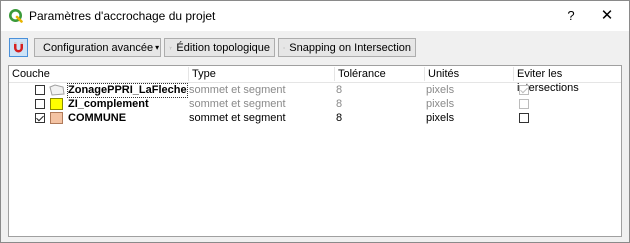 This screenshot has height=243, width=630. What do you see at coordinates (97, 118) in the screenshot?
I see `layer-name: COMMUNE` at bounding box center [97, 118].